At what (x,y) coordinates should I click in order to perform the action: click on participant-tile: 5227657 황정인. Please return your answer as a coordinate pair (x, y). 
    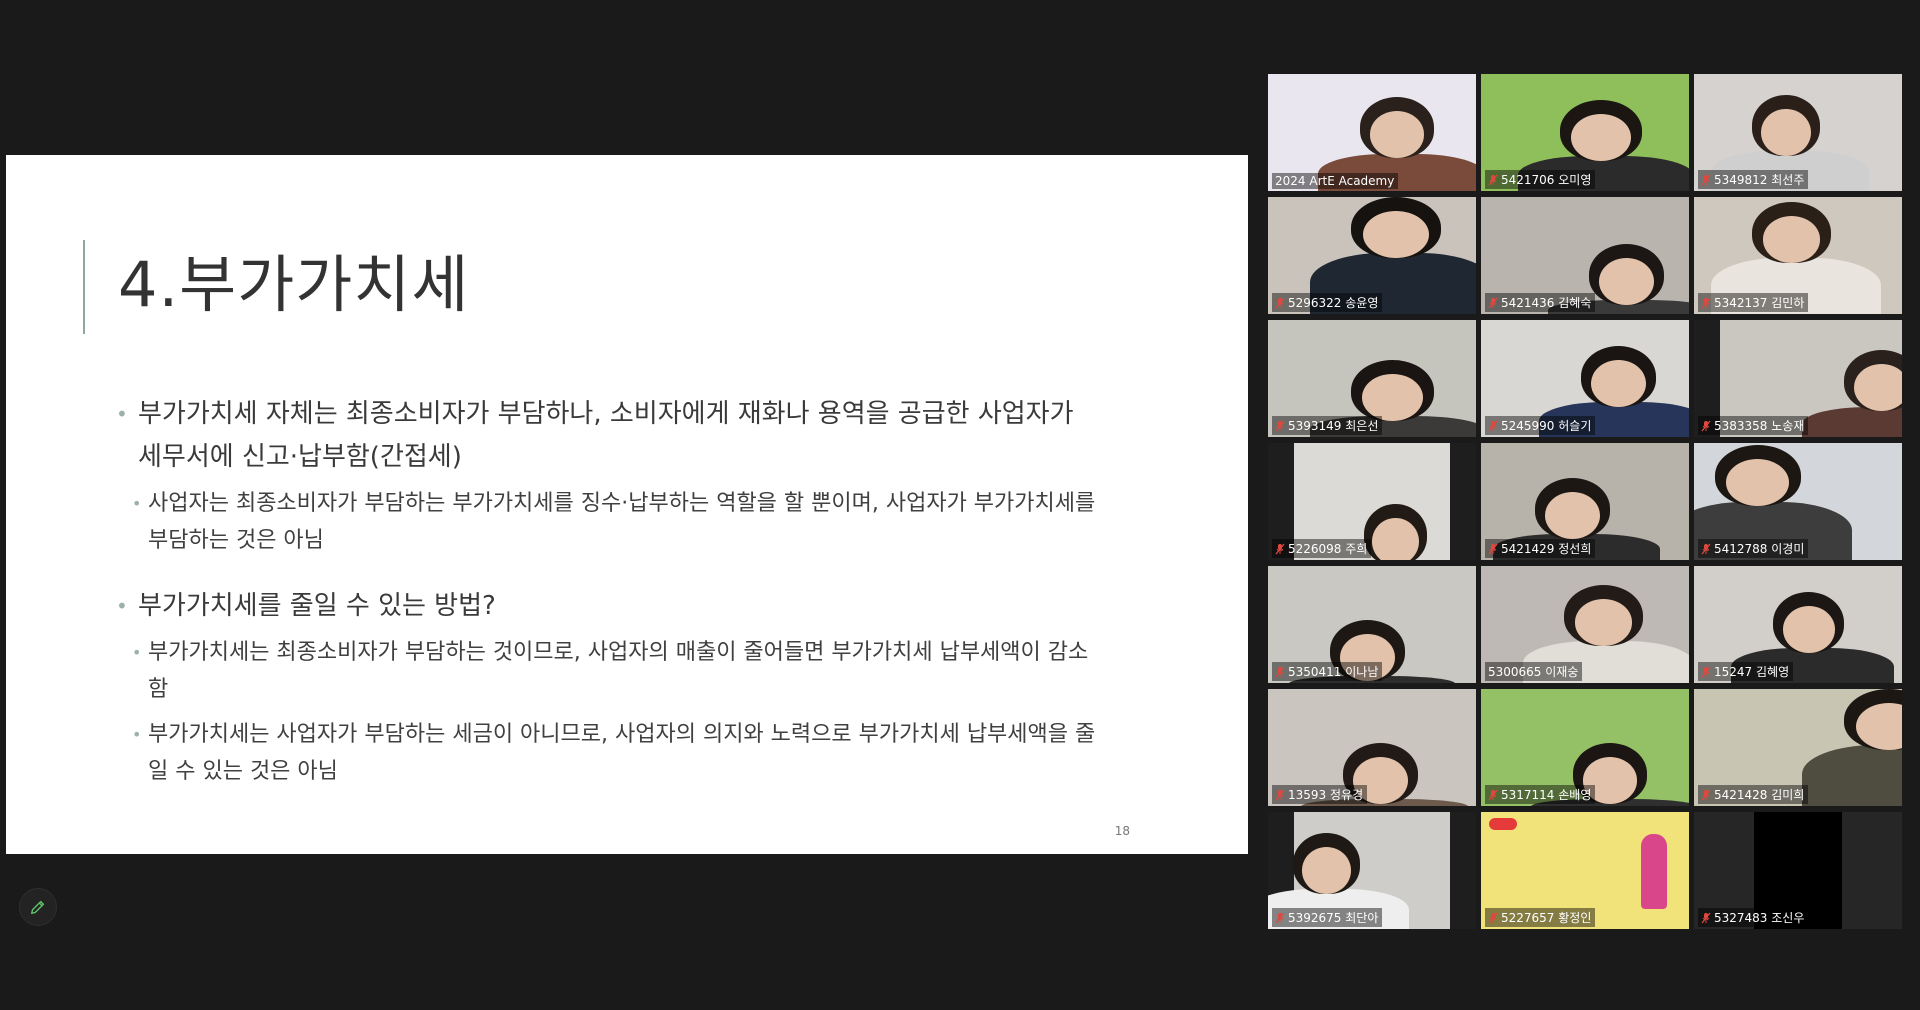
    Looking at the image, I should click on (1585, 870).